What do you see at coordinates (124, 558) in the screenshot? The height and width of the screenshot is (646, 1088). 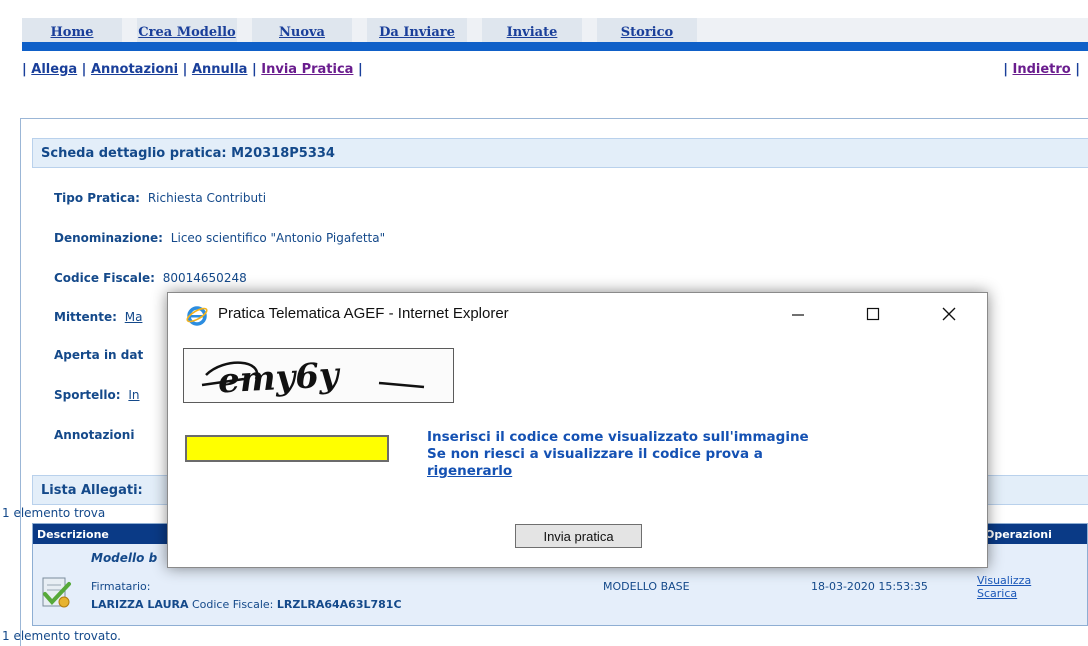 I see `modello-name: Modello b` at bounding box center [124, 558].